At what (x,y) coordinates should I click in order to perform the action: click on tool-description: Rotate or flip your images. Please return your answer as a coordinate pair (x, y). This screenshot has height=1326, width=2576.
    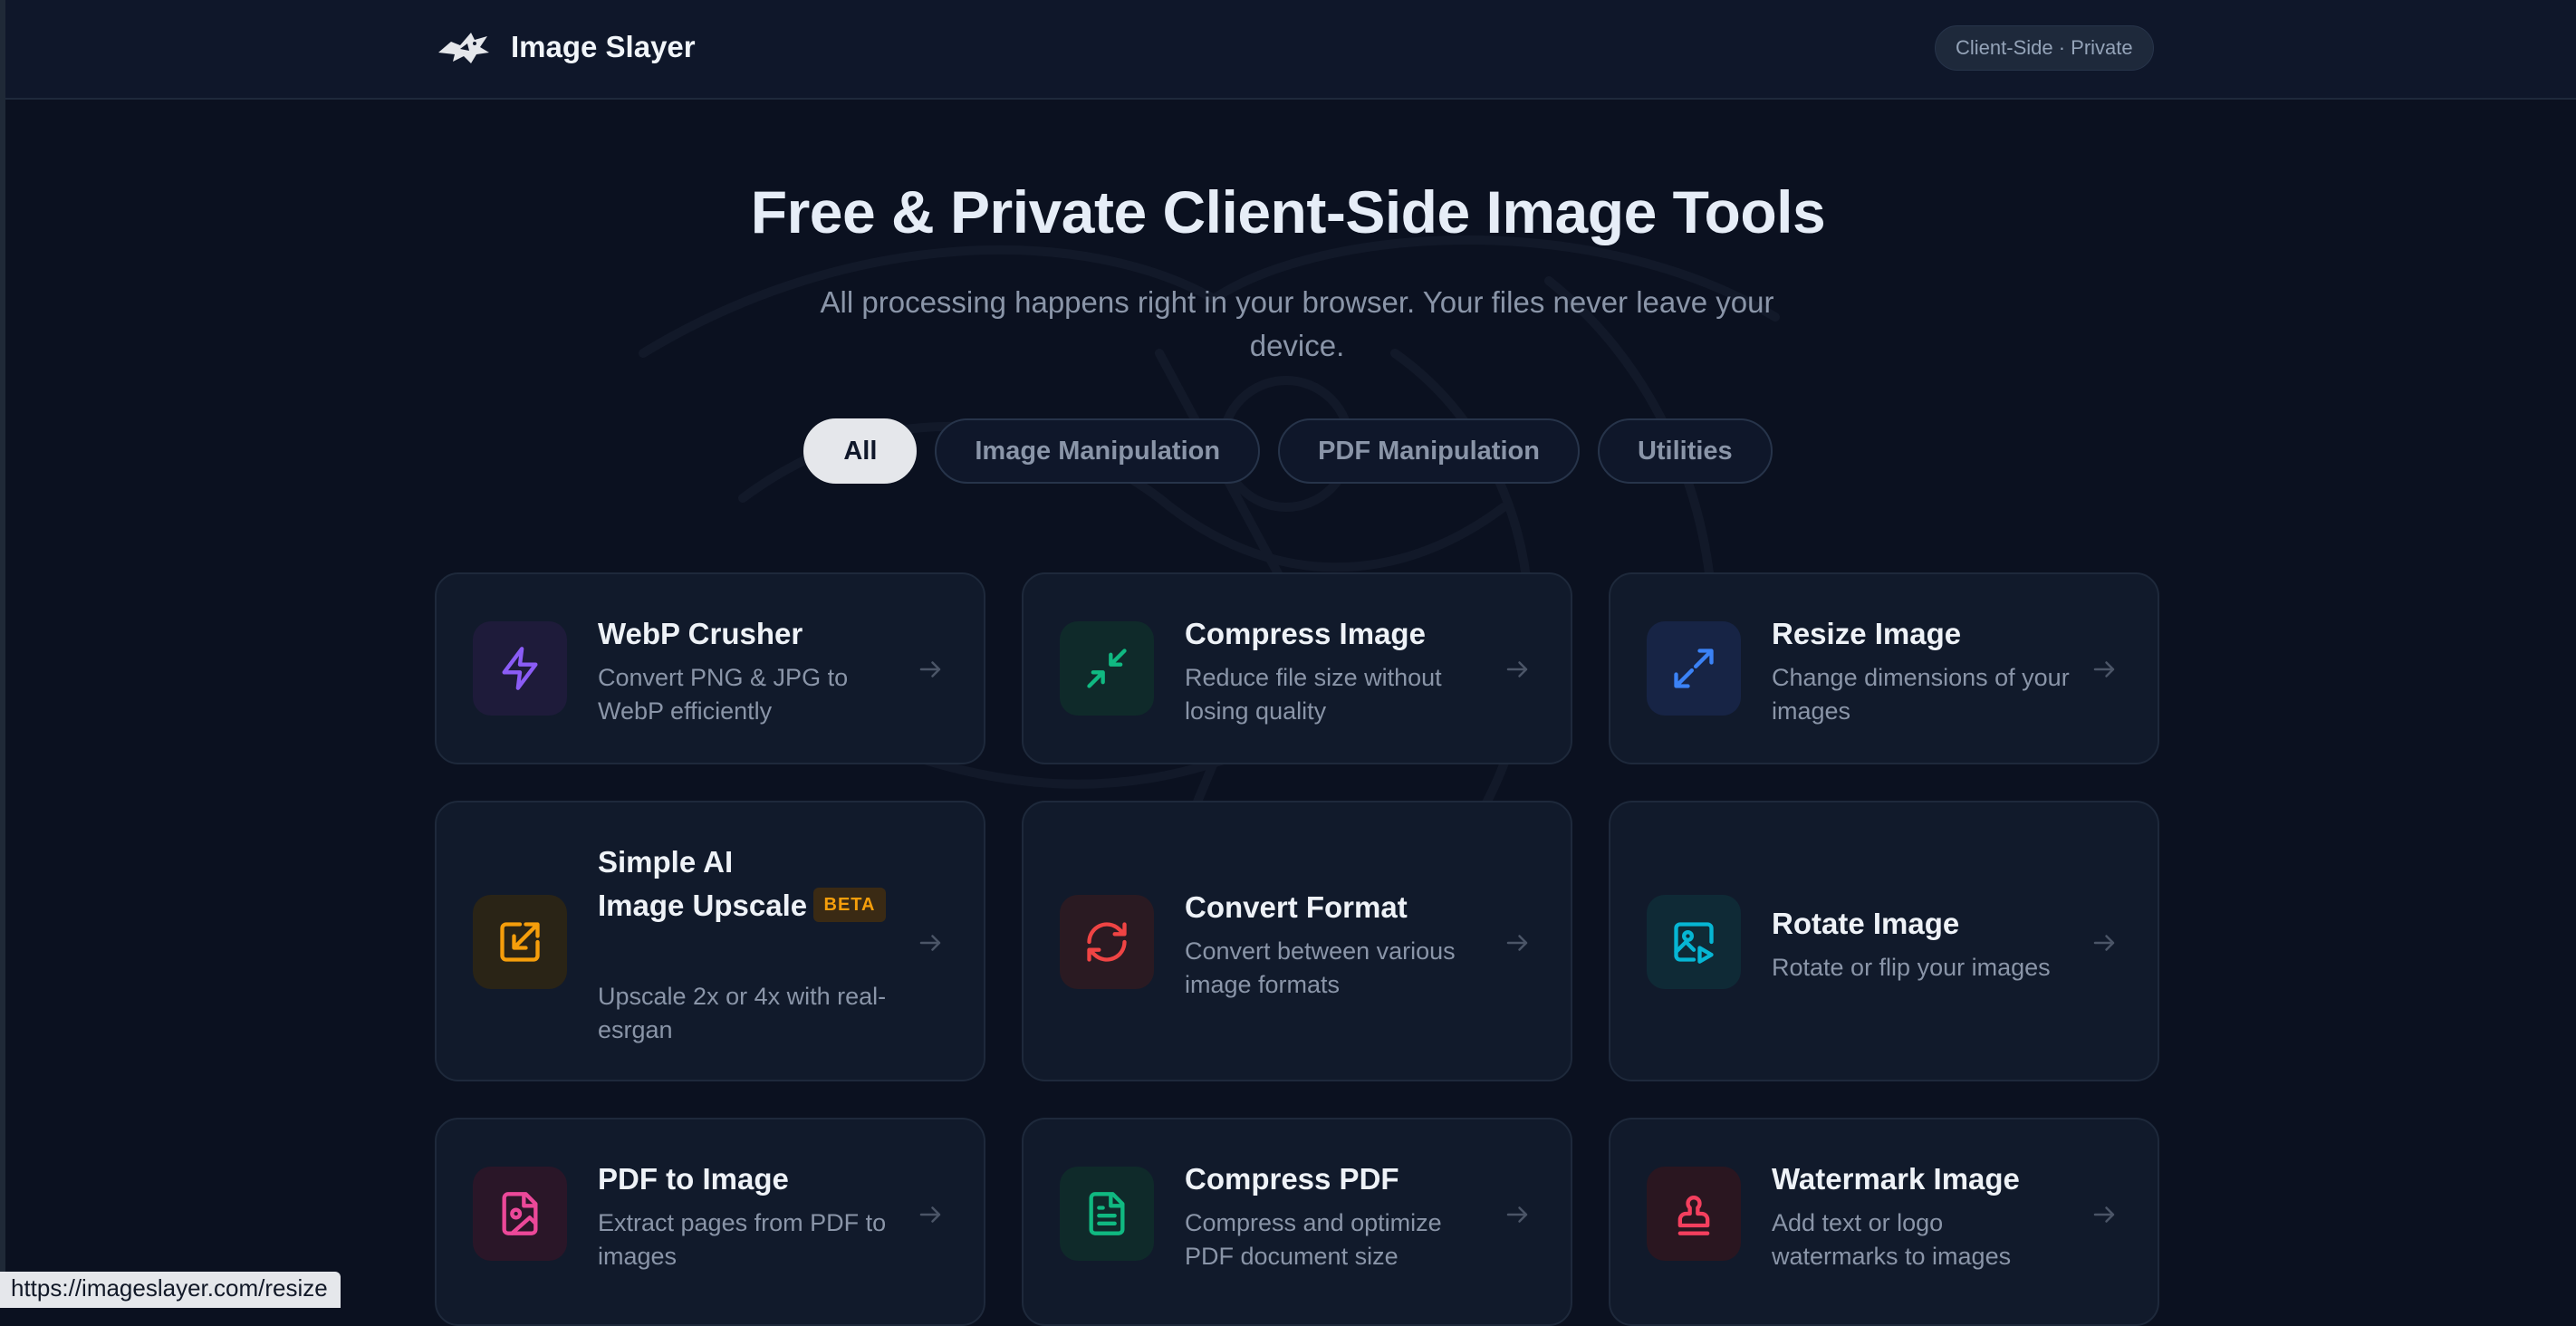
    Looking at the image, I should click on (1911, 968).